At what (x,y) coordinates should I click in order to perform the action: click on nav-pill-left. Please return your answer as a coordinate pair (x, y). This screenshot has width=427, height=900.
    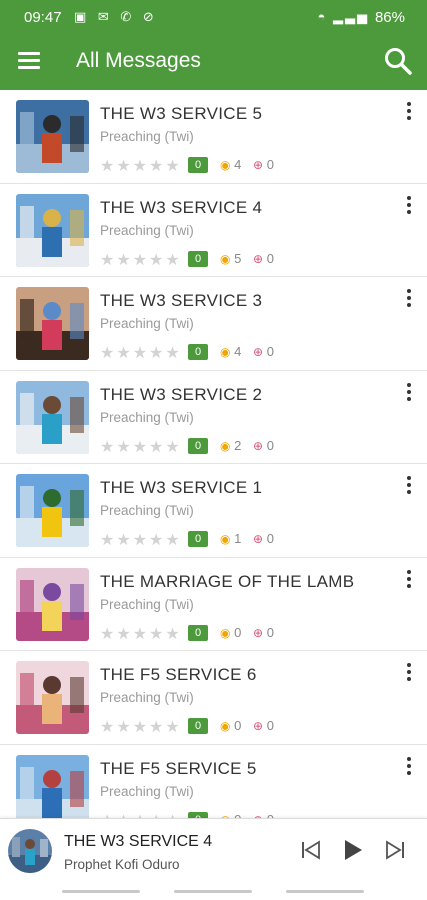
    Looking at the image, I should click on (101, 891).